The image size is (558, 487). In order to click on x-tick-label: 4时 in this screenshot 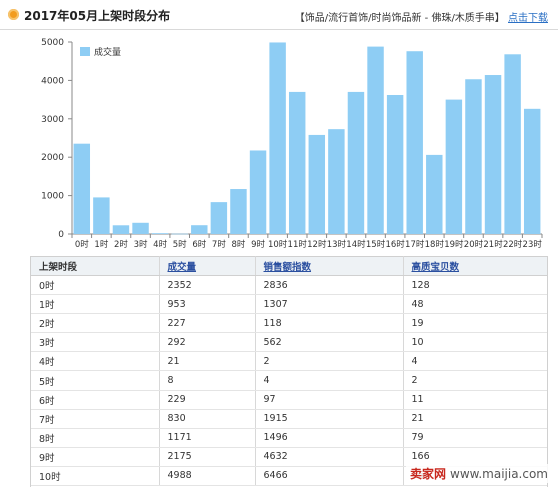, I will do `click(160, 244)`.